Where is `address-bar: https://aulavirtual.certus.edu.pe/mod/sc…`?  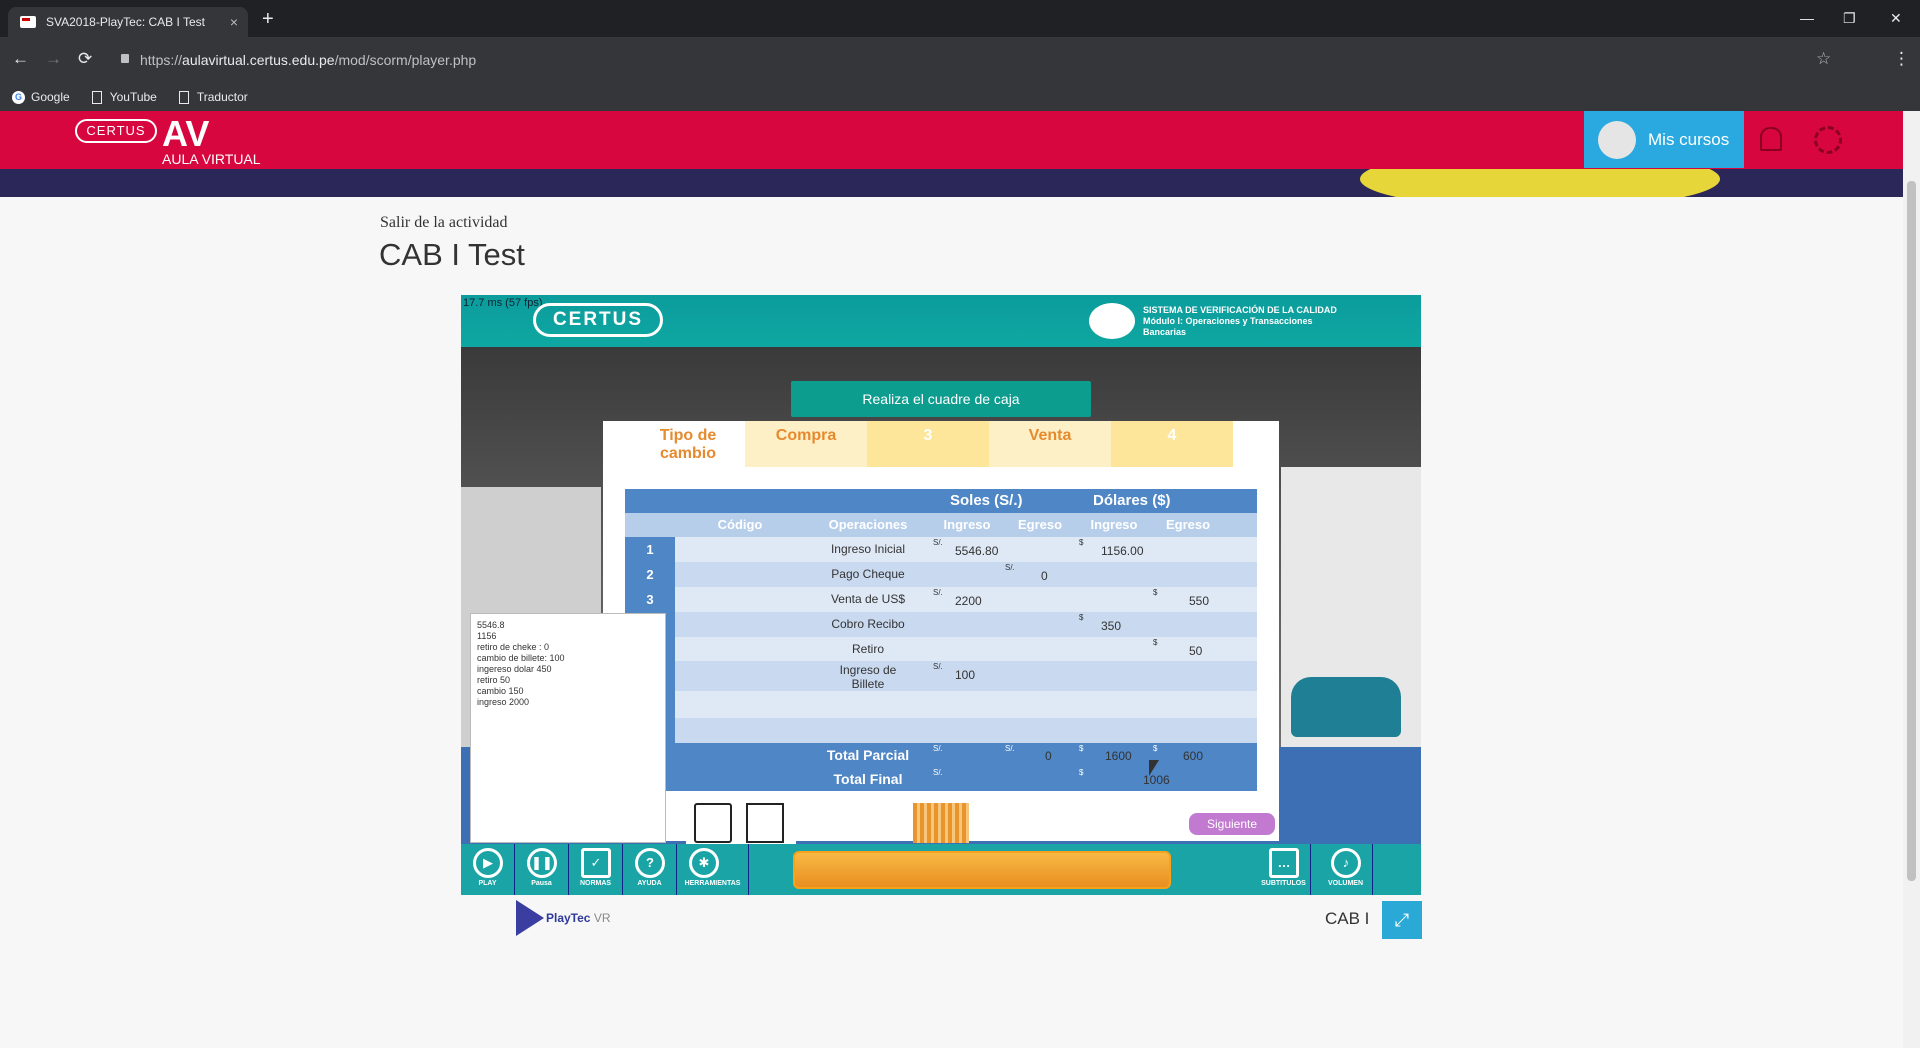 address-bar: https://aulavirtual.certus.edu.pe/mod/sc… is located at coordinates (965, 60).